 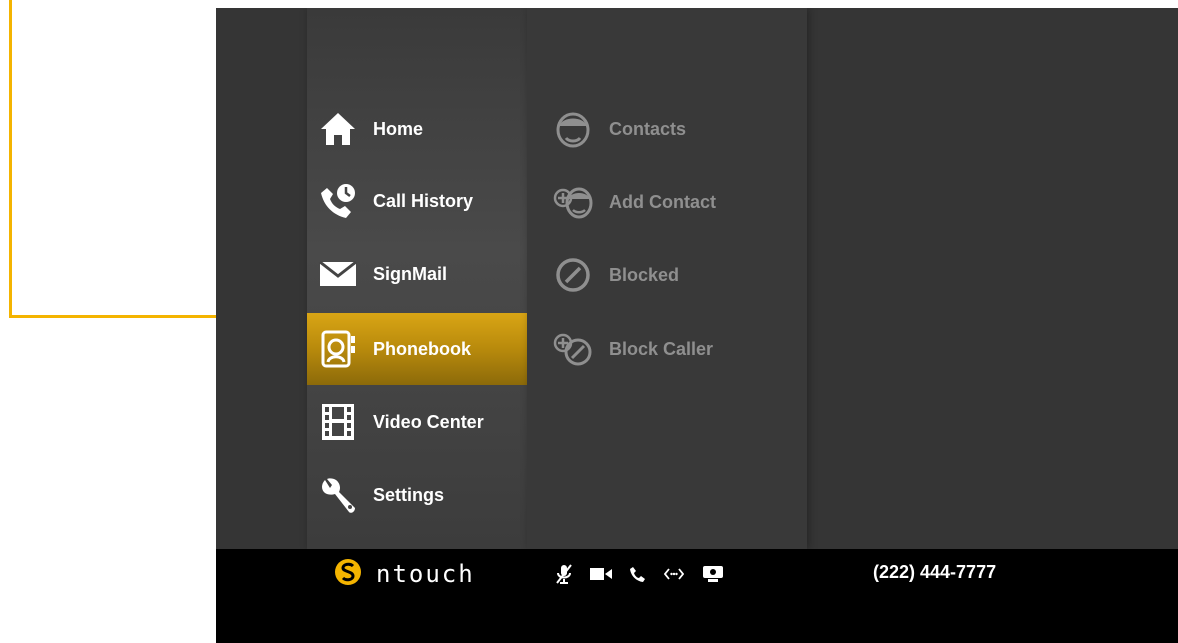 I want to click on ntouch-logo: ntouch, so click(x=404, y=574).